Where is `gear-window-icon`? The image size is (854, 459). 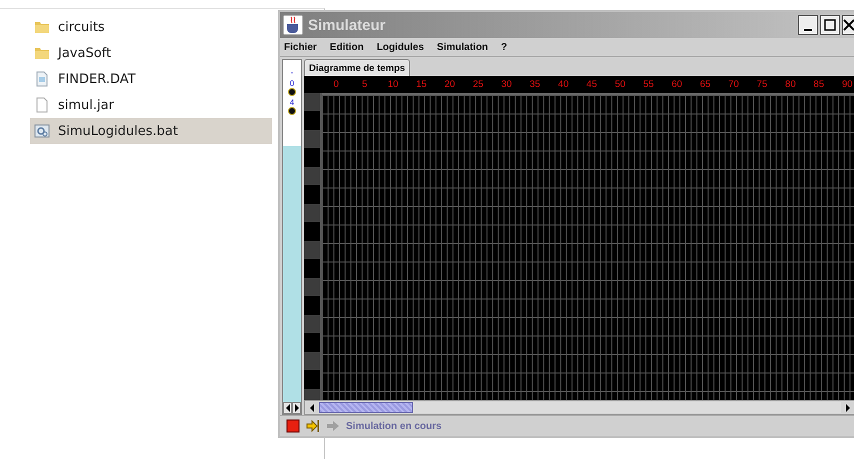
gear-window-icon is located at coordinates (42, 131).